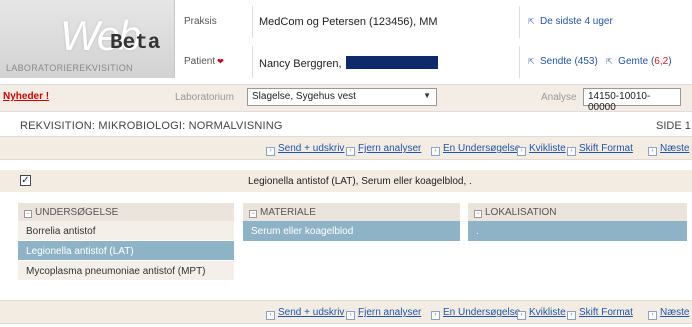 Image resolution: width=692 pixels, height=327 pixels. I want to click on dropdown-arrow-icon: ▼, so click(427, 95).